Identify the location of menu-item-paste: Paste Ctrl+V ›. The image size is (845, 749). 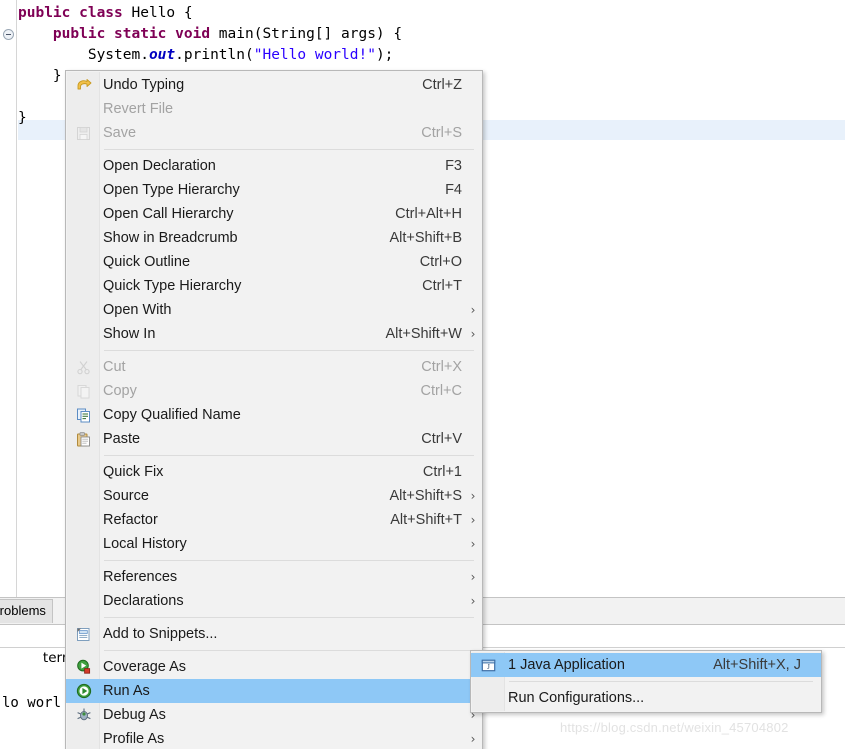
(274, 439).